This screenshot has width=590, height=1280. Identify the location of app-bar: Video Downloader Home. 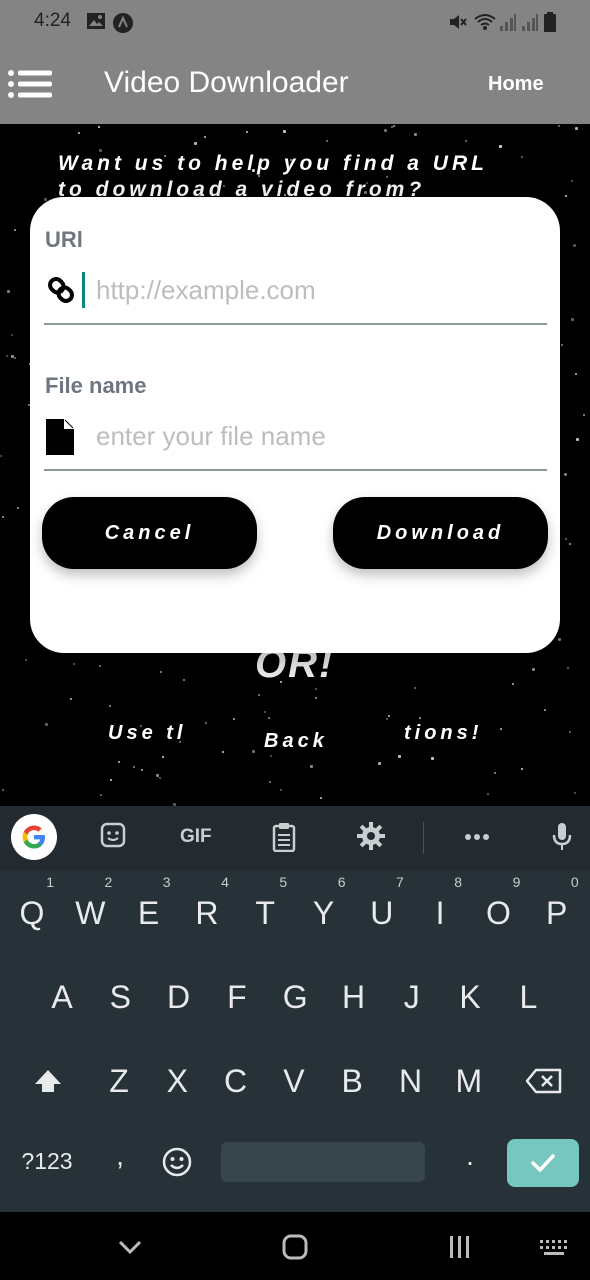
(295, 85).